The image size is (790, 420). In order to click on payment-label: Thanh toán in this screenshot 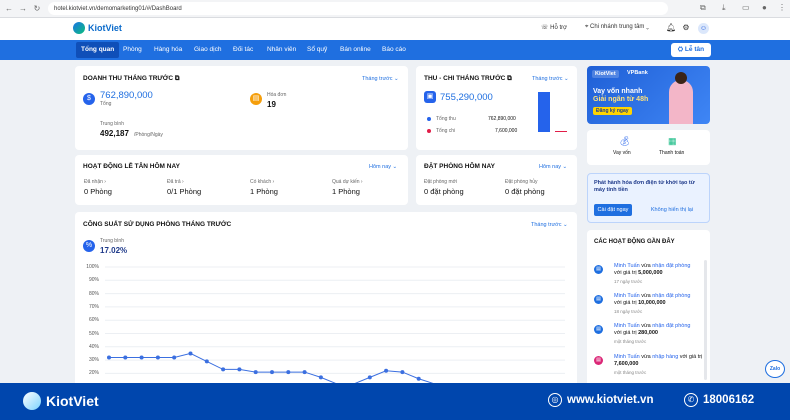, I will do `click(671, 153)`.